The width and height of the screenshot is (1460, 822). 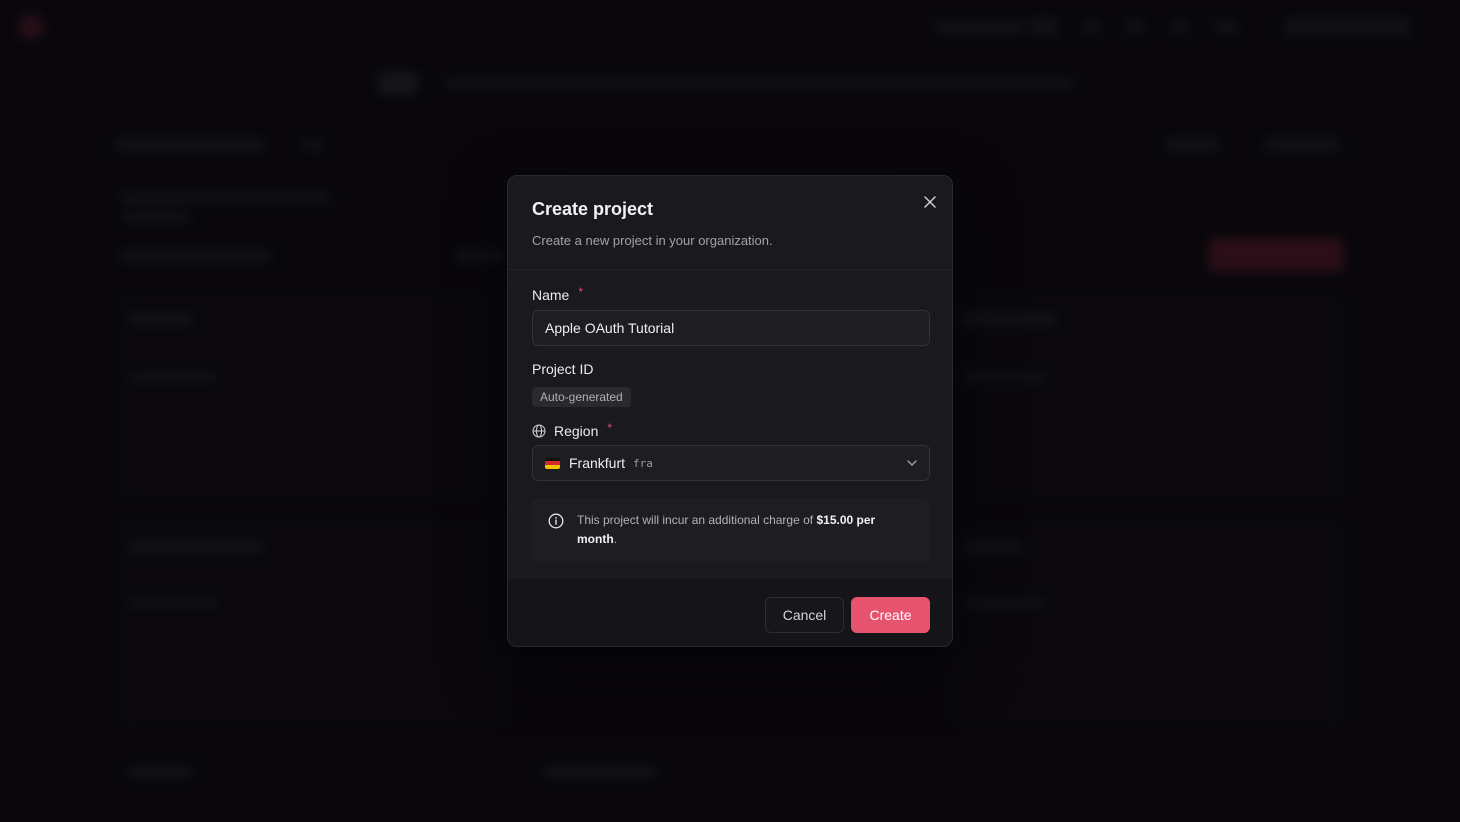 I want to click on create-button: Create, so click(x=890, y=615).